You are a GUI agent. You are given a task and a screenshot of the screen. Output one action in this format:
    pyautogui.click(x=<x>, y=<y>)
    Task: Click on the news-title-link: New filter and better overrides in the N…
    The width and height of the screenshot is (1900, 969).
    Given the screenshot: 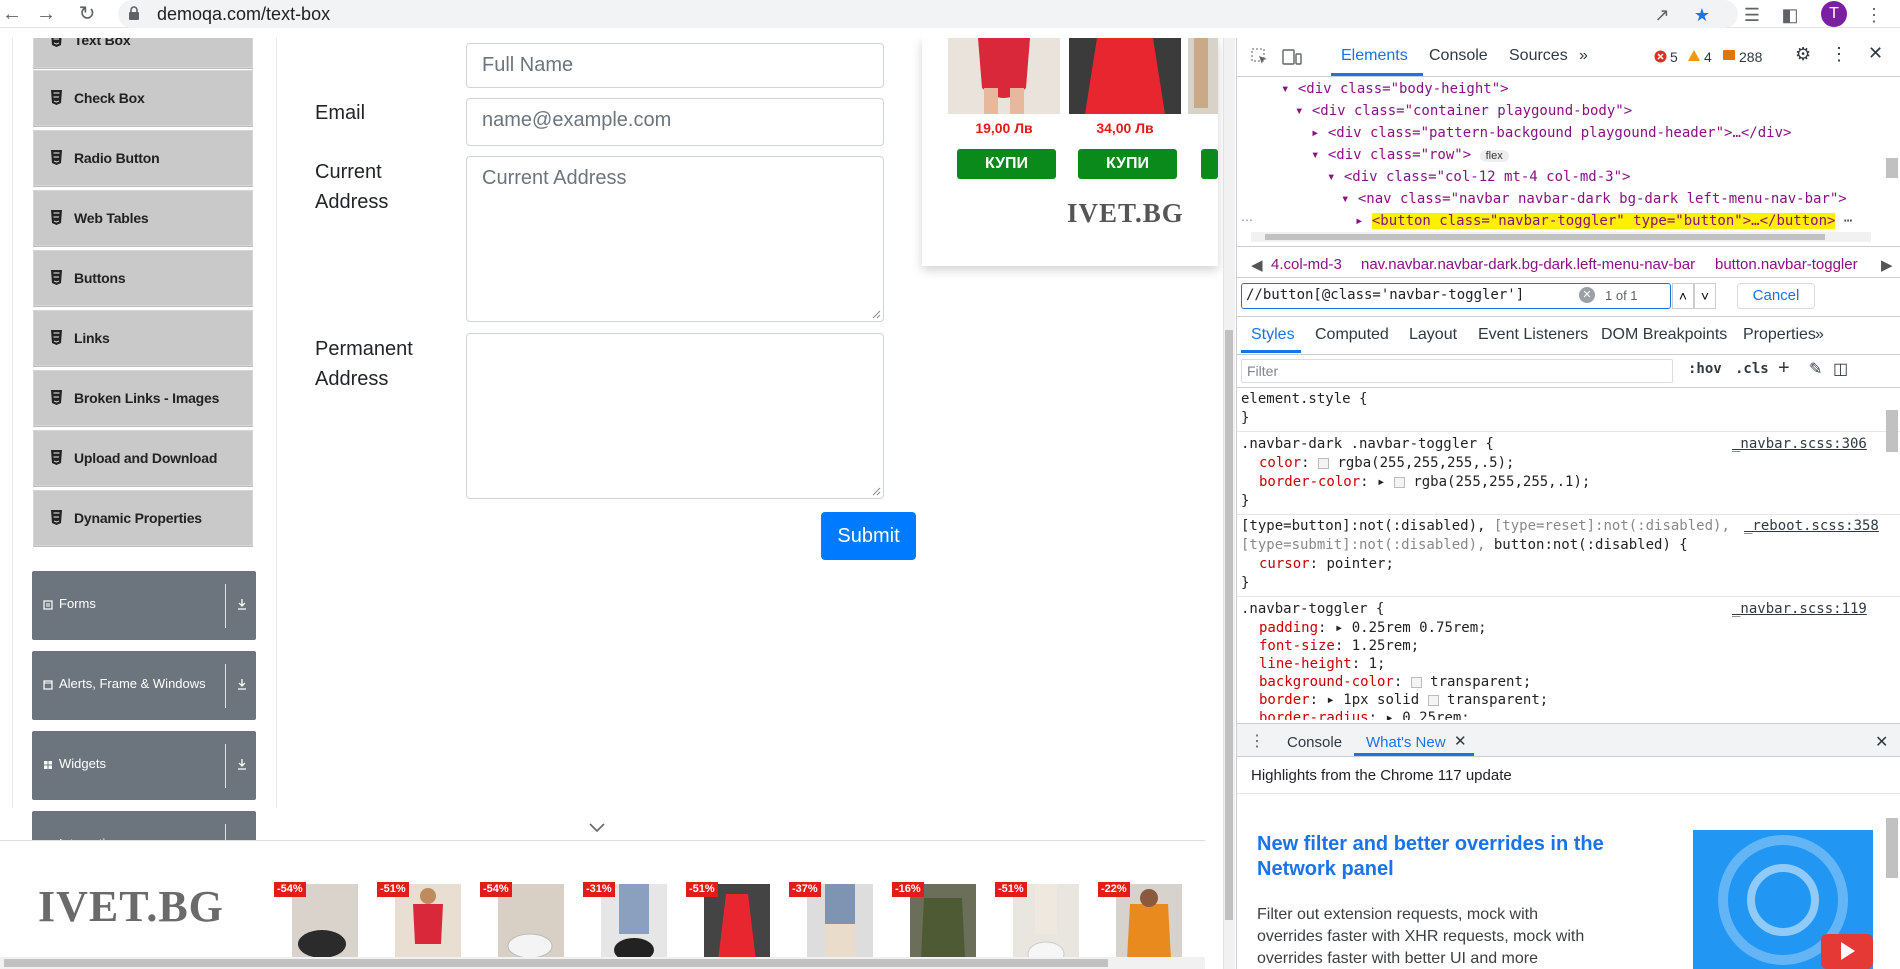 What is the action you would take?
    pyautogui.click(x=1432, y=857)
    